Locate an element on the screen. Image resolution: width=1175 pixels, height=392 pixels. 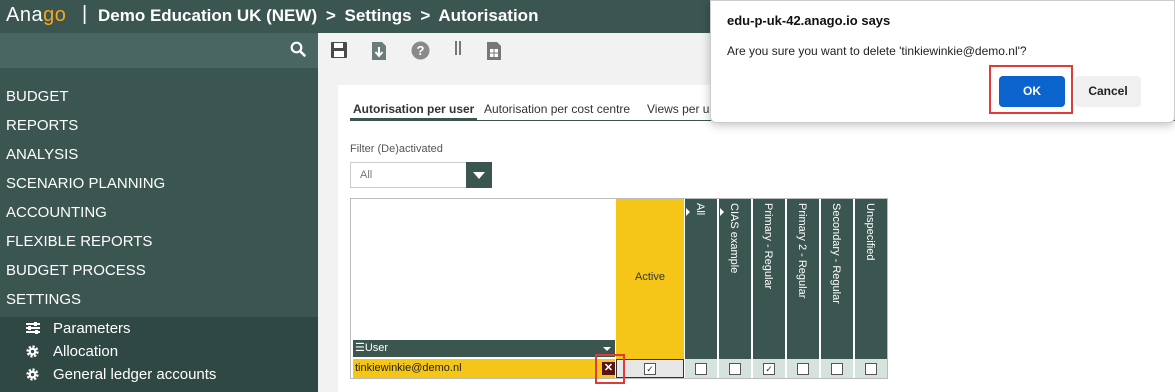
active-checkbox: ✓ is located at coordinates (650, 369).